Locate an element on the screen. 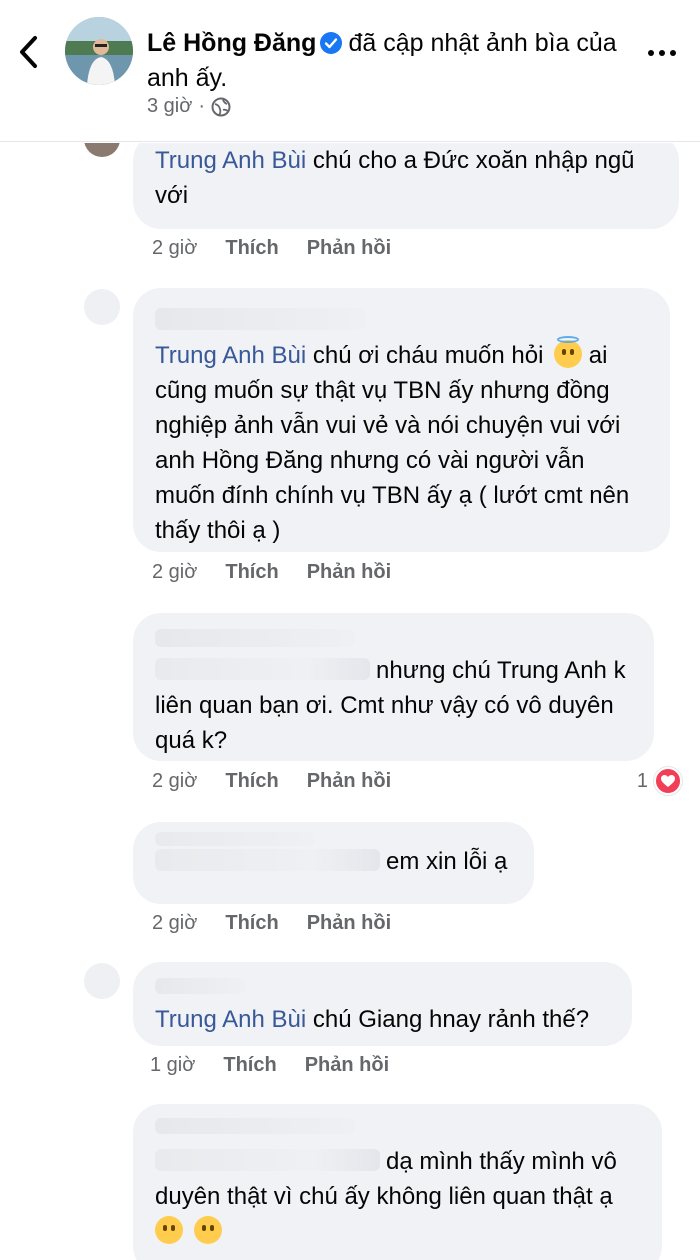 The image size is (700, 1260). author-avatar is located at coordinates (99, 51).